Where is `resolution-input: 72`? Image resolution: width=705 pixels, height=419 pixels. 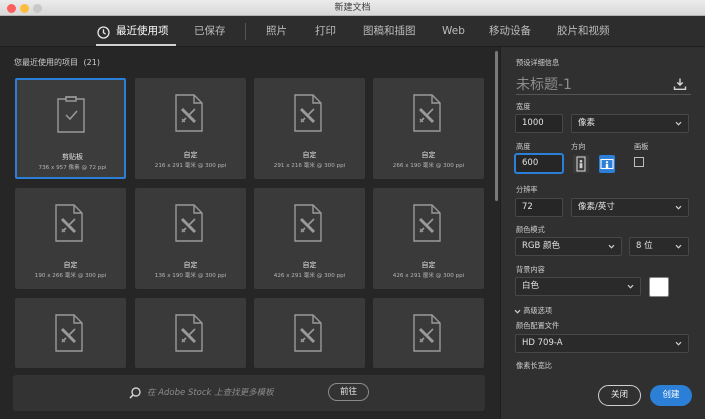
resolution-input: 72 is located at coordinates (539, 207).